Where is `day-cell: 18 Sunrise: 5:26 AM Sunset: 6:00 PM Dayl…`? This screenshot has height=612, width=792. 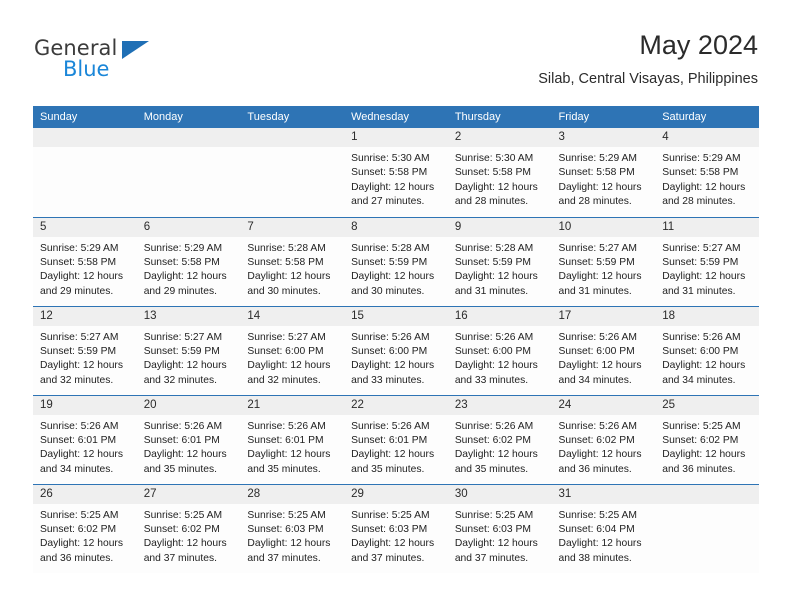
day-cell: 18 Sunrise: 5:26 AM Sunset: 6:00 PM Dayl… is located at coordinates (707, 350).